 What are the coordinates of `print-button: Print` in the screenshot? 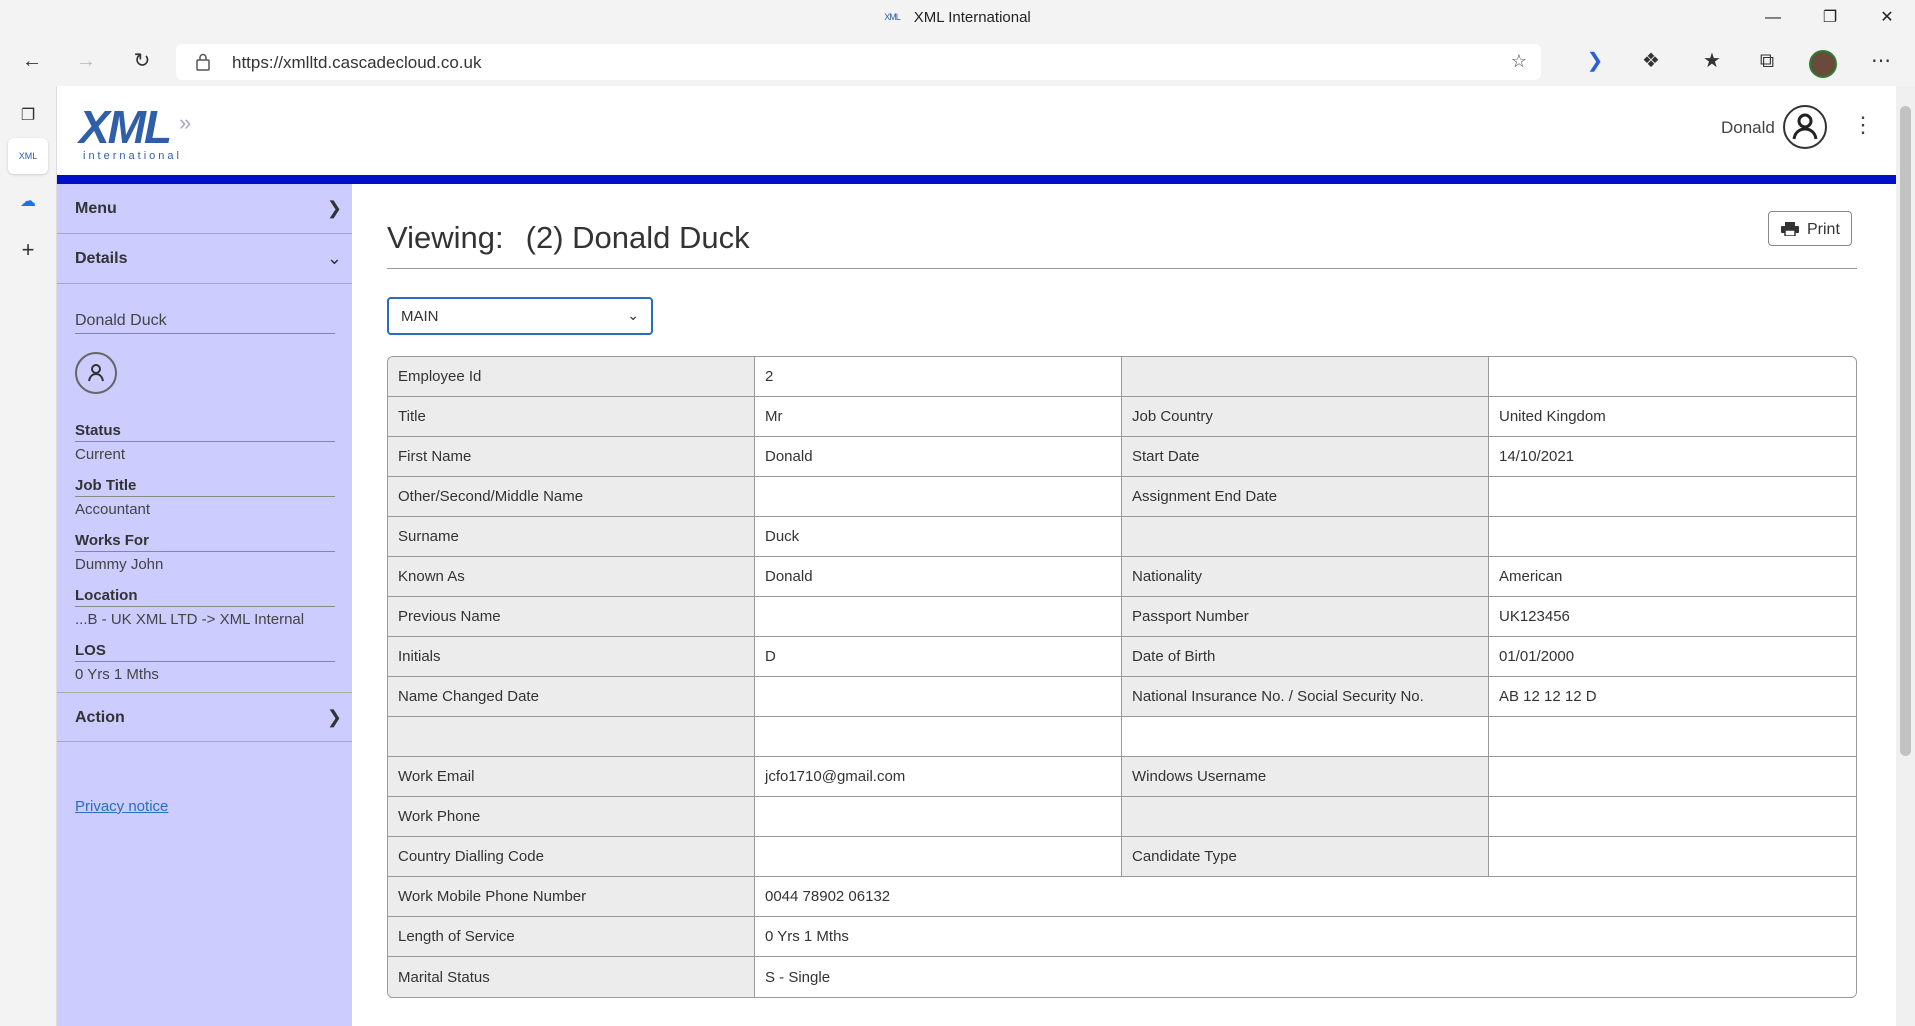 It's located at (1810, 228).